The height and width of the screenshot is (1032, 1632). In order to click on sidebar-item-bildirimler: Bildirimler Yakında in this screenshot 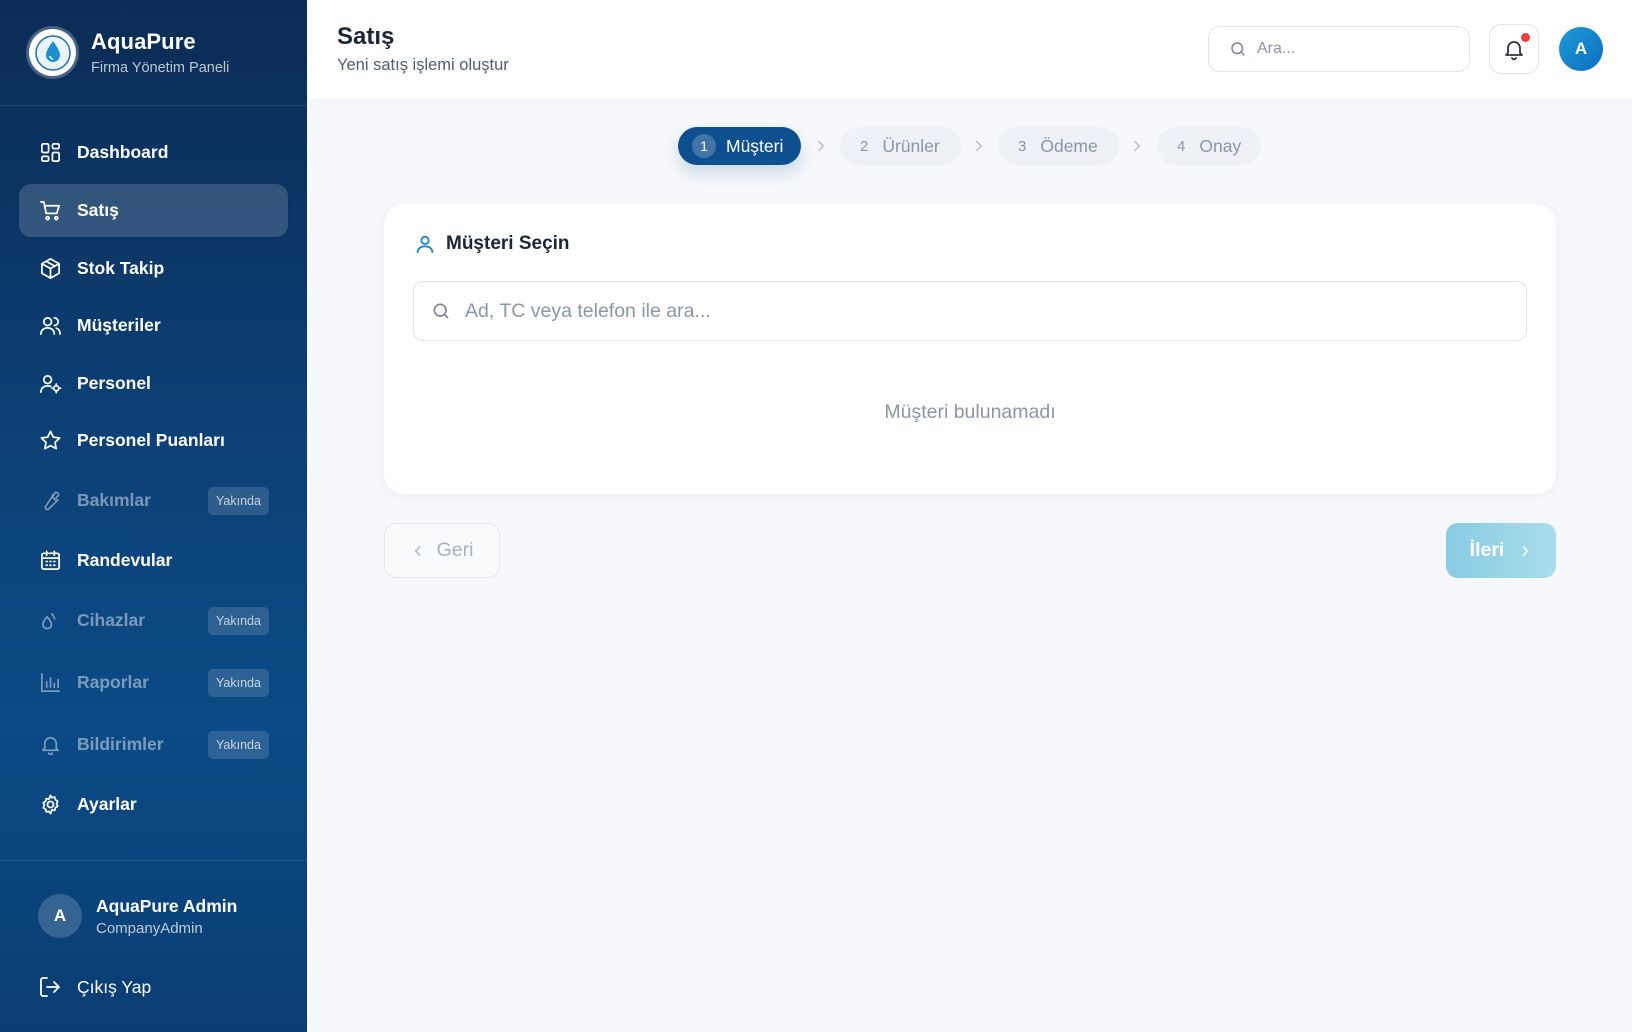, I will do `click(153, 744)`.